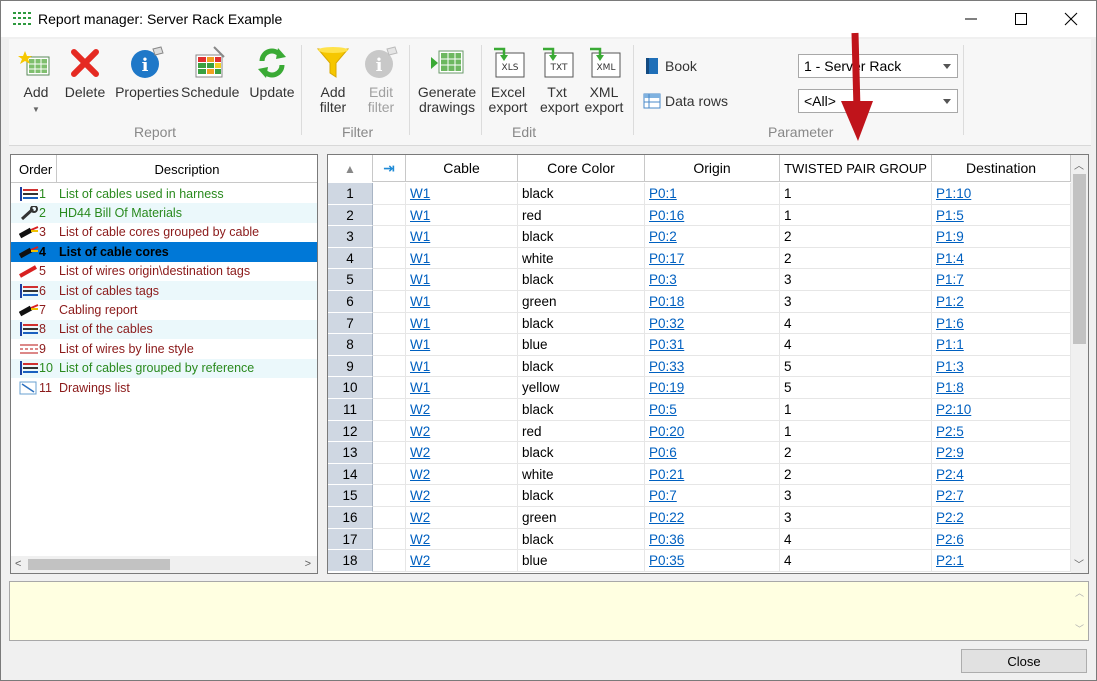 This screenshot has height=681, width=1097. Describe the element at coordinates (508, 80) in the screenshot. I see `excel-export-button: XLS Excel export` at that location.